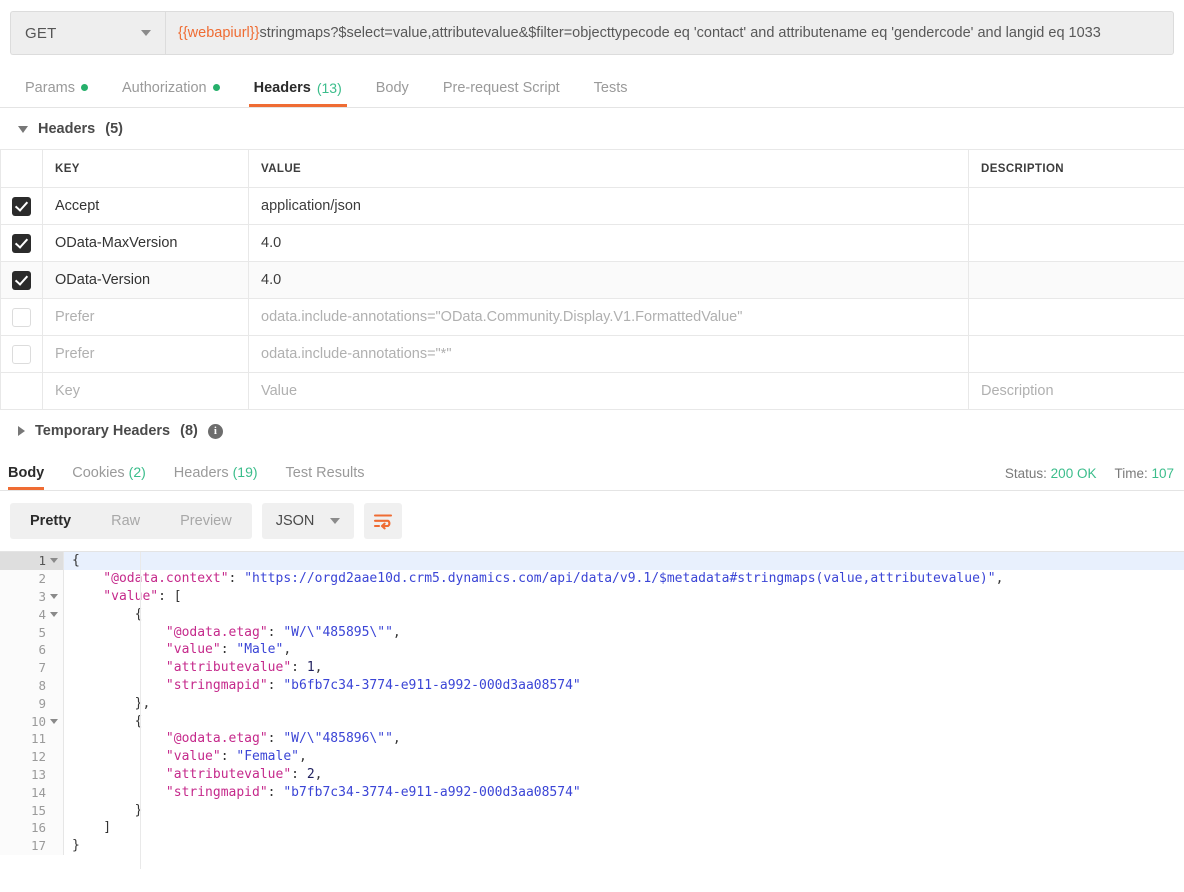  I want to click on code-line-text: {, so click(624, 721).